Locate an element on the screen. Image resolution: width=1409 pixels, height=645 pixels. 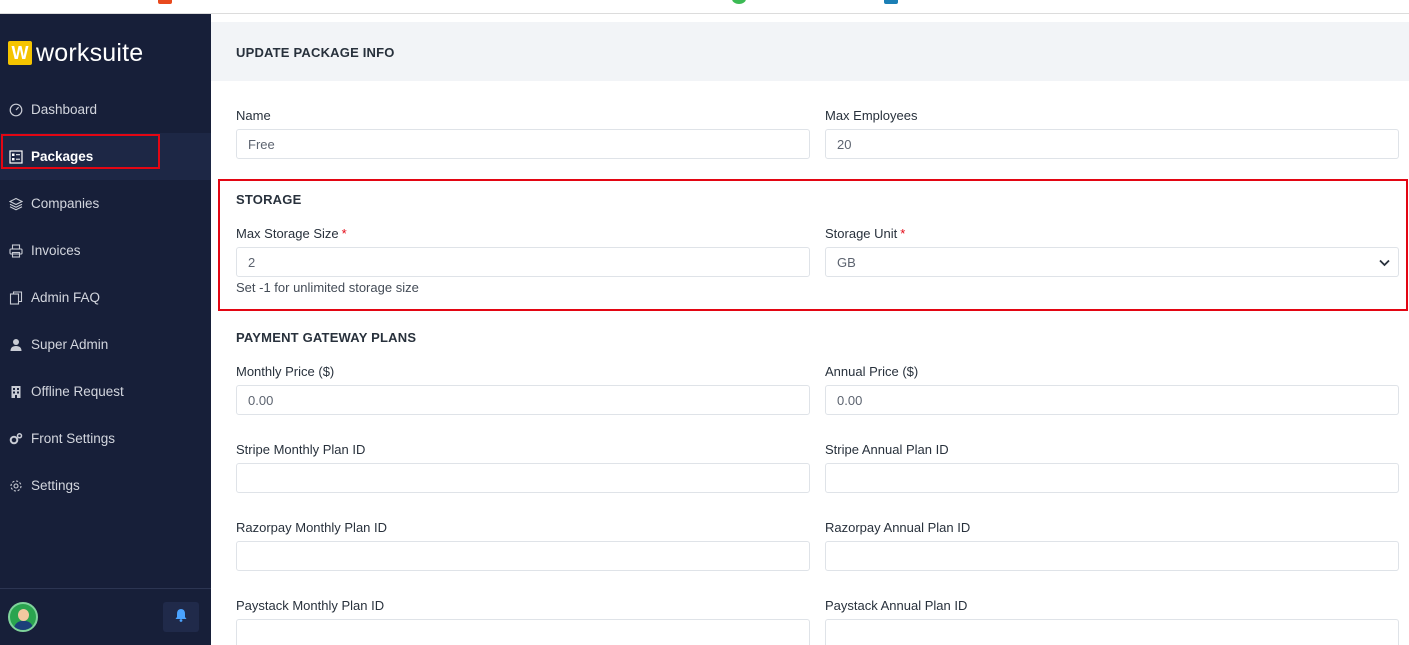
layers-icon is located at coordinates (16, 204).